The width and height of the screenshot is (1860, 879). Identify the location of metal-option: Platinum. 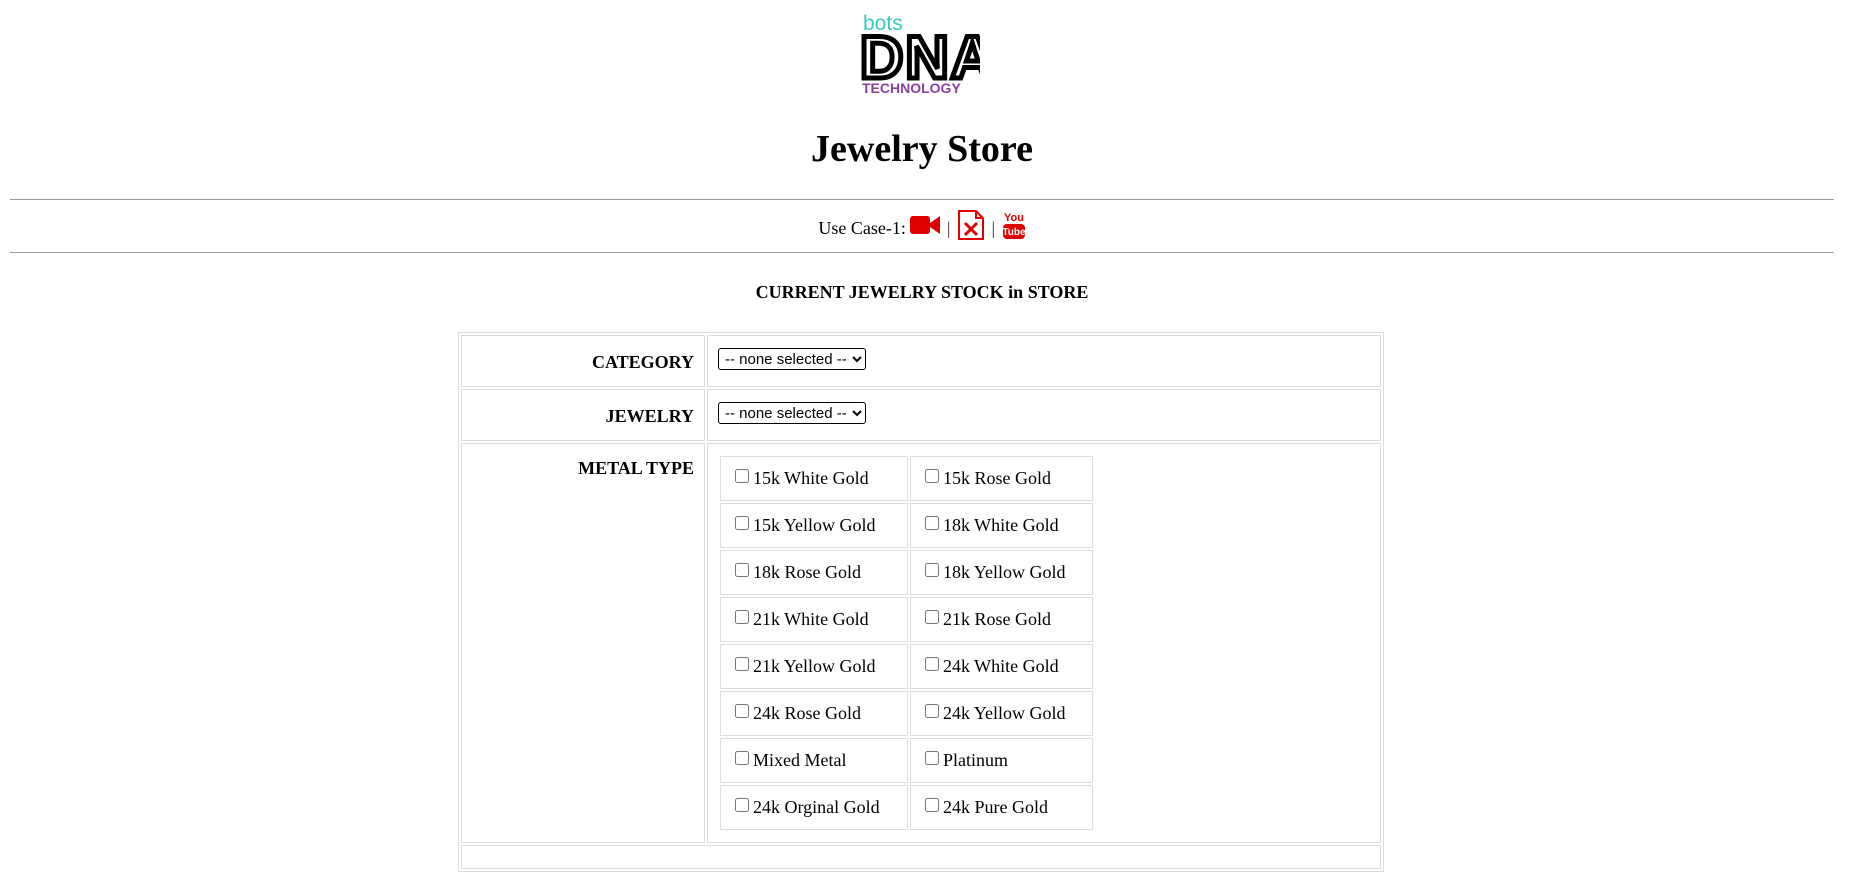
(966, 760).